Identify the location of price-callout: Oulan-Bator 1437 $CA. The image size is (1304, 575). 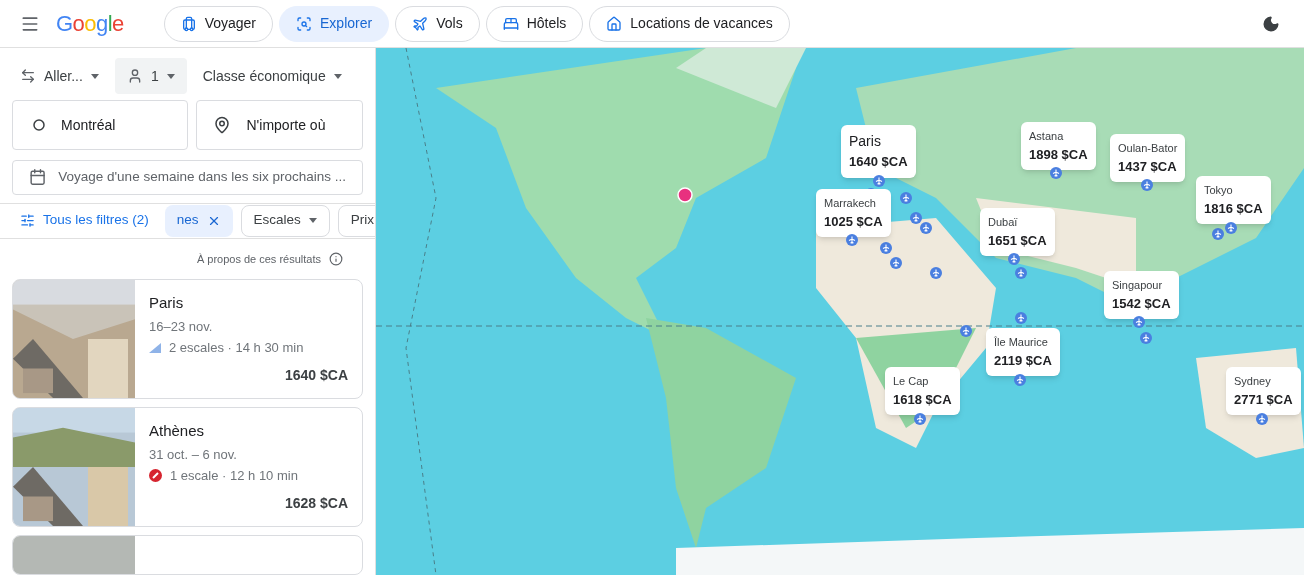
(1148, 158).